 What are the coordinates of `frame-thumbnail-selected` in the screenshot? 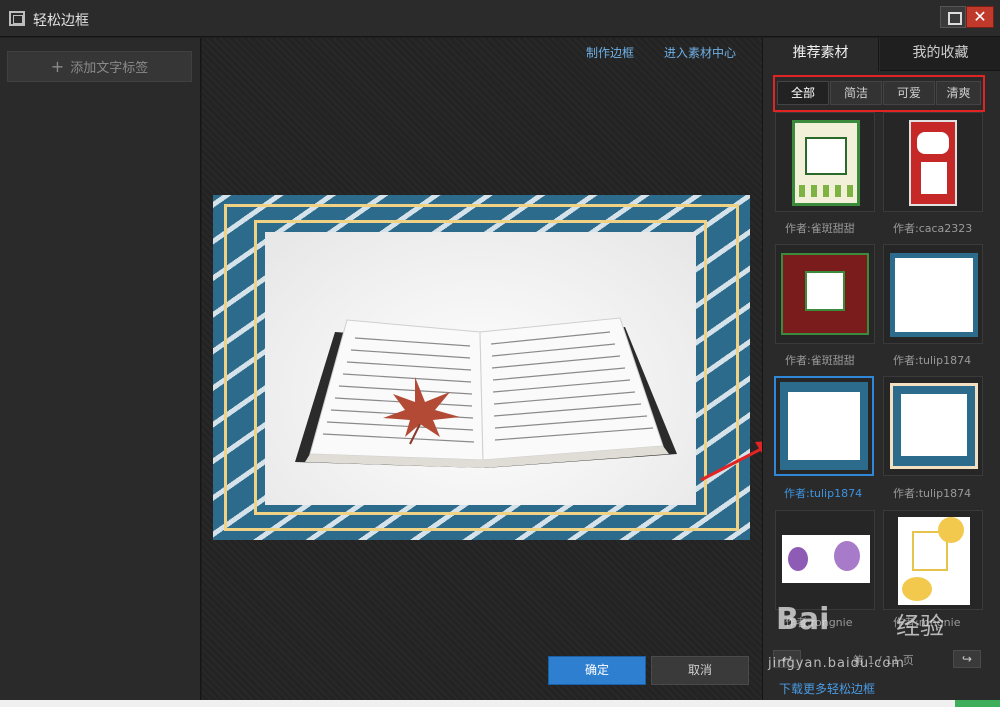 It's located at (824, 426).